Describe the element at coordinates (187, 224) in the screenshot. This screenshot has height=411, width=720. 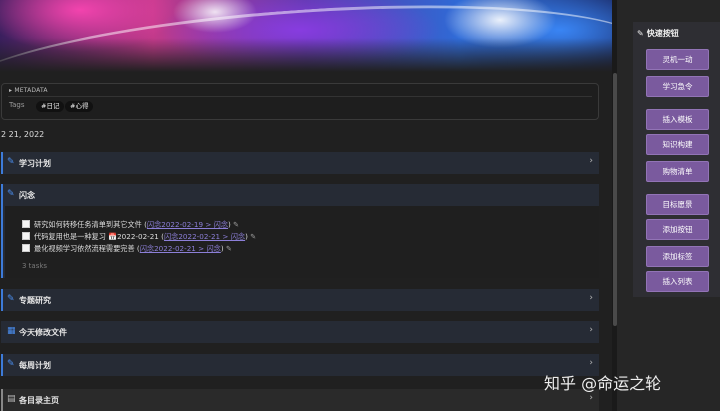
I see `task-link: 闪念2022-02-19 > 闪念` at that location.